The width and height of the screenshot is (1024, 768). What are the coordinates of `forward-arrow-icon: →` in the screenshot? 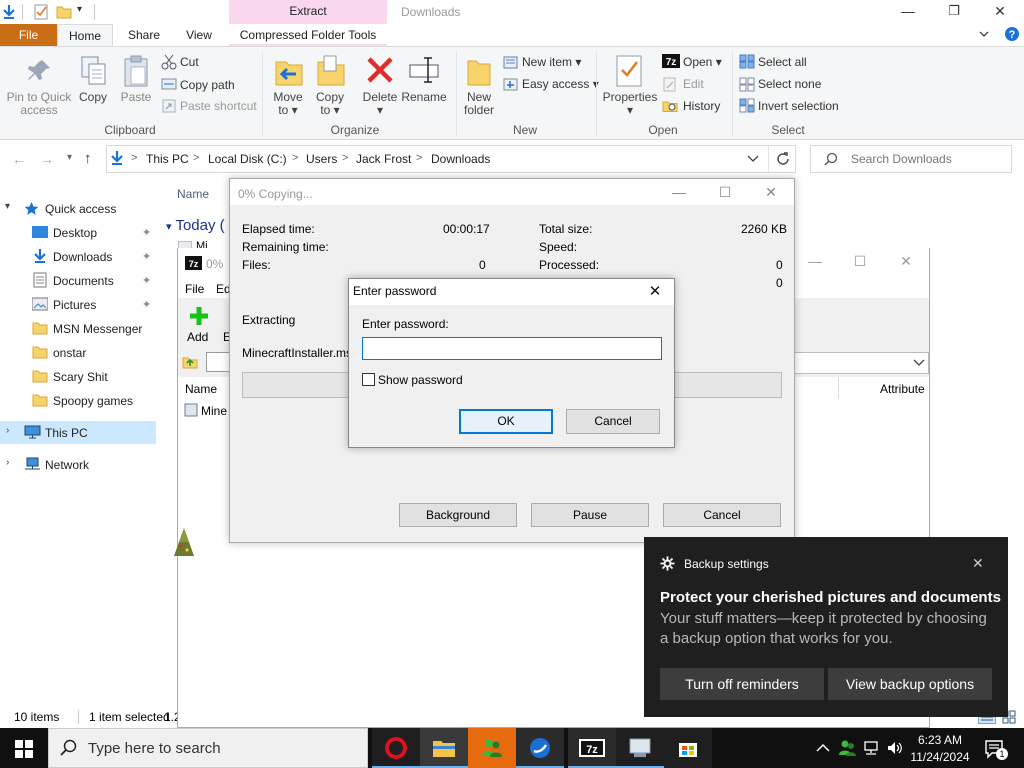 It's located at (47, 159).